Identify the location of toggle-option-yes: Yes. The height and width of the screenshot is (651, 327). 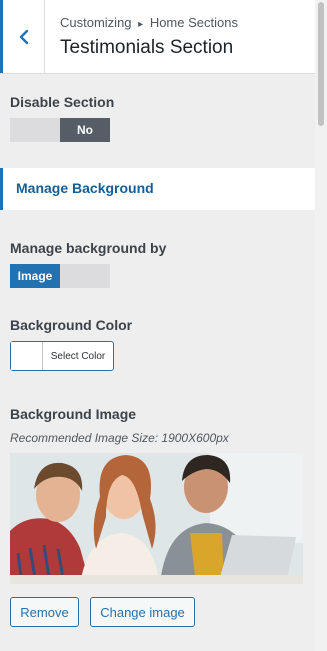
(35, 130).